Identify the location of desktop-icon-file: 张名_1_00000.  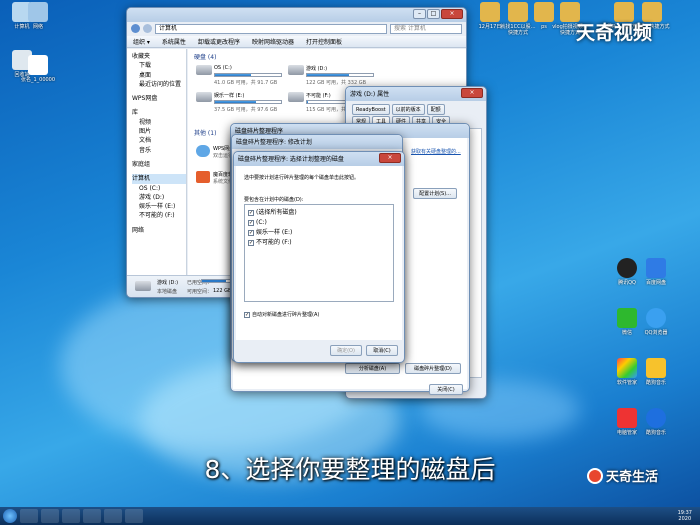
(38, 69).